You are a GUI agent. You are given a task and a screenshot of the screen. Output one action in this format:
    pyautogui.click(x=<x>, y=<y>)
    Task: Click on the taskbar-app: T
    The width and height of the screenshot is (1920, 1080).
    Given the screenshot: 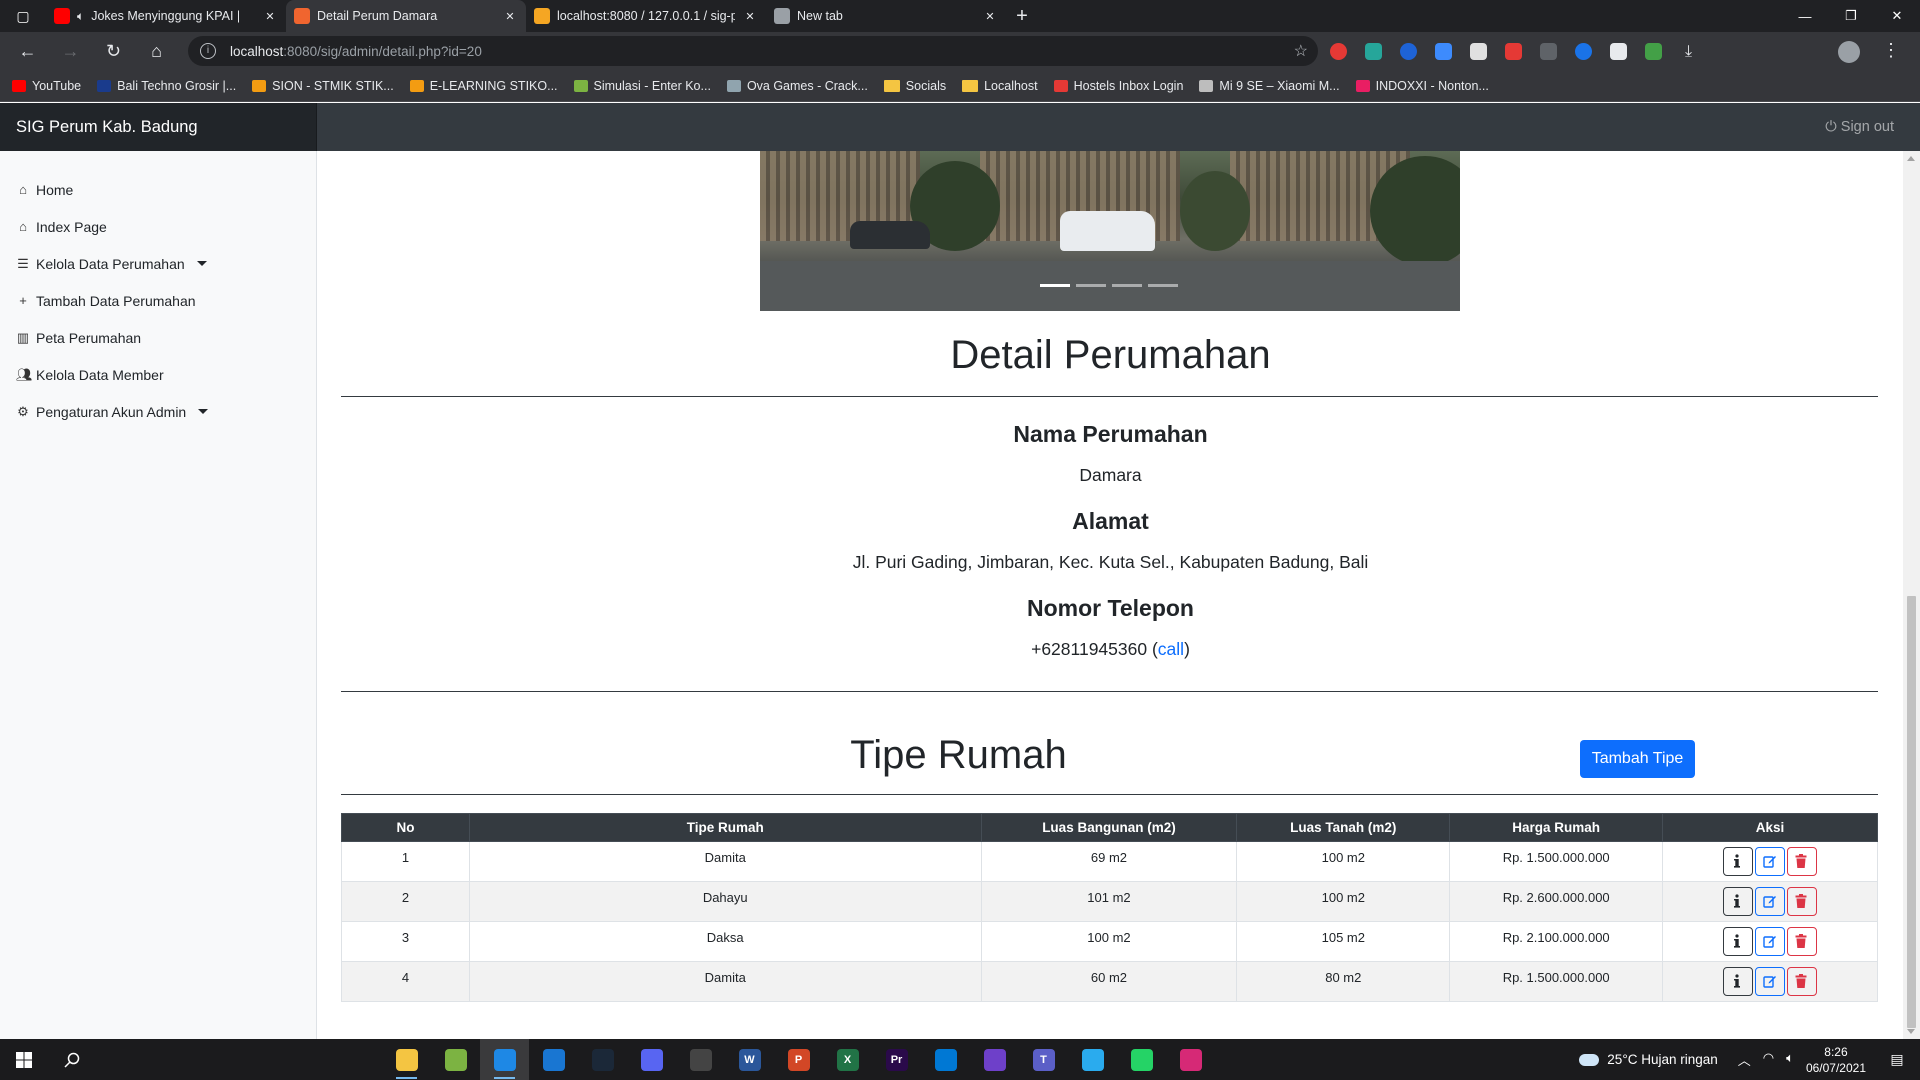 What is the action you would take?
    pyautogui.click(x=1043, y=1059)
    